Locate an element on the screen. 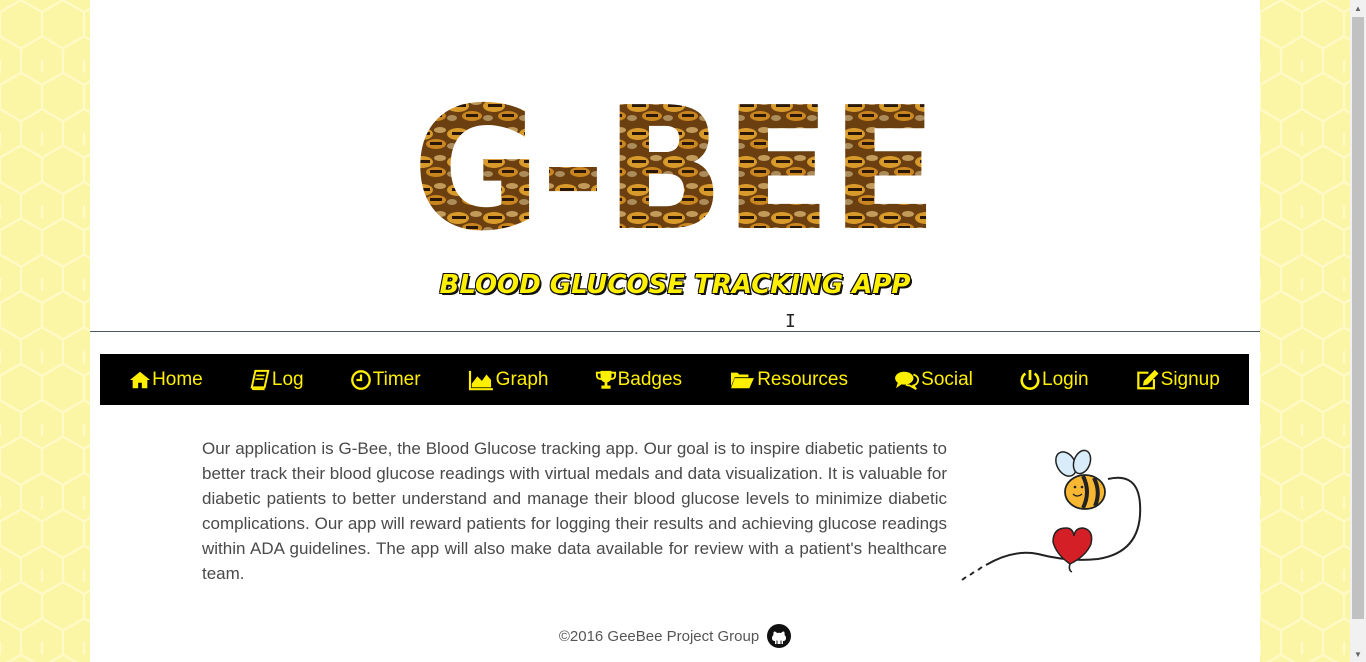  nav-social-label: Social is located at coordinates (947, 379).